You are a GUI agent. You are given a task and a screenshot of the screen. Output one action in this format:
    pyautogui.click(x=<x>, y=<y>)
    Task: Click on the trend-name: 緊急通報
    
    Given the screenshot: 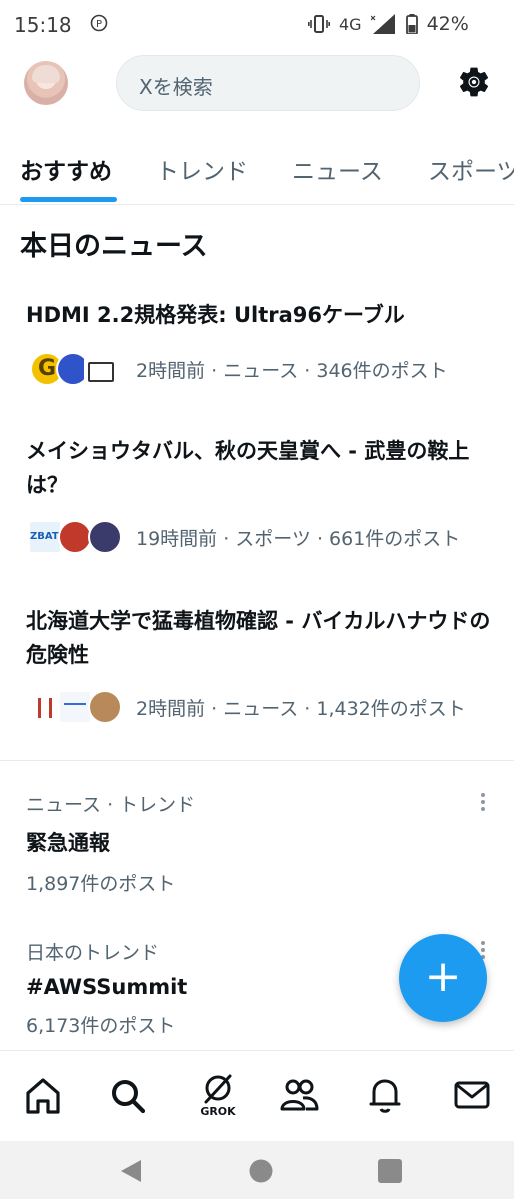 What is the action you would take?
    pyautogui.click(x=68, y=843)
    